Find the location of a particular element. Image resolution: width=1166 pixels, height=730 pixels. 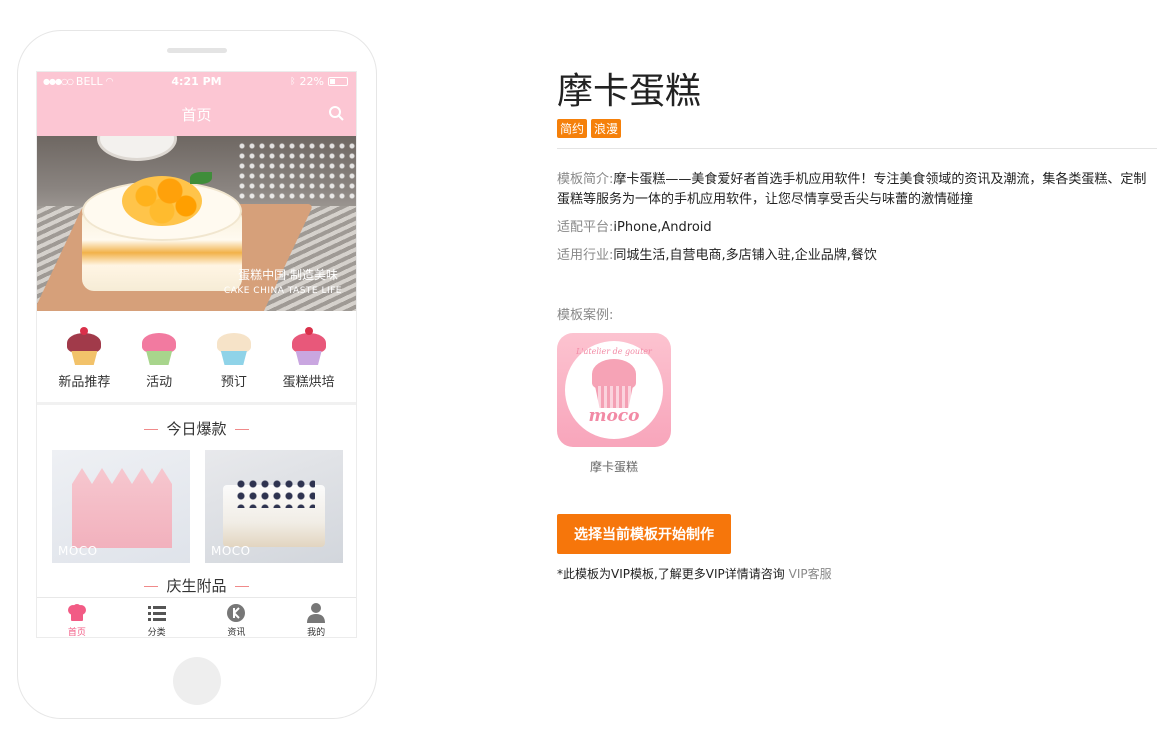

tab-bar: 首页 分类 资讯 我的 is located at coordinates (196, 617).